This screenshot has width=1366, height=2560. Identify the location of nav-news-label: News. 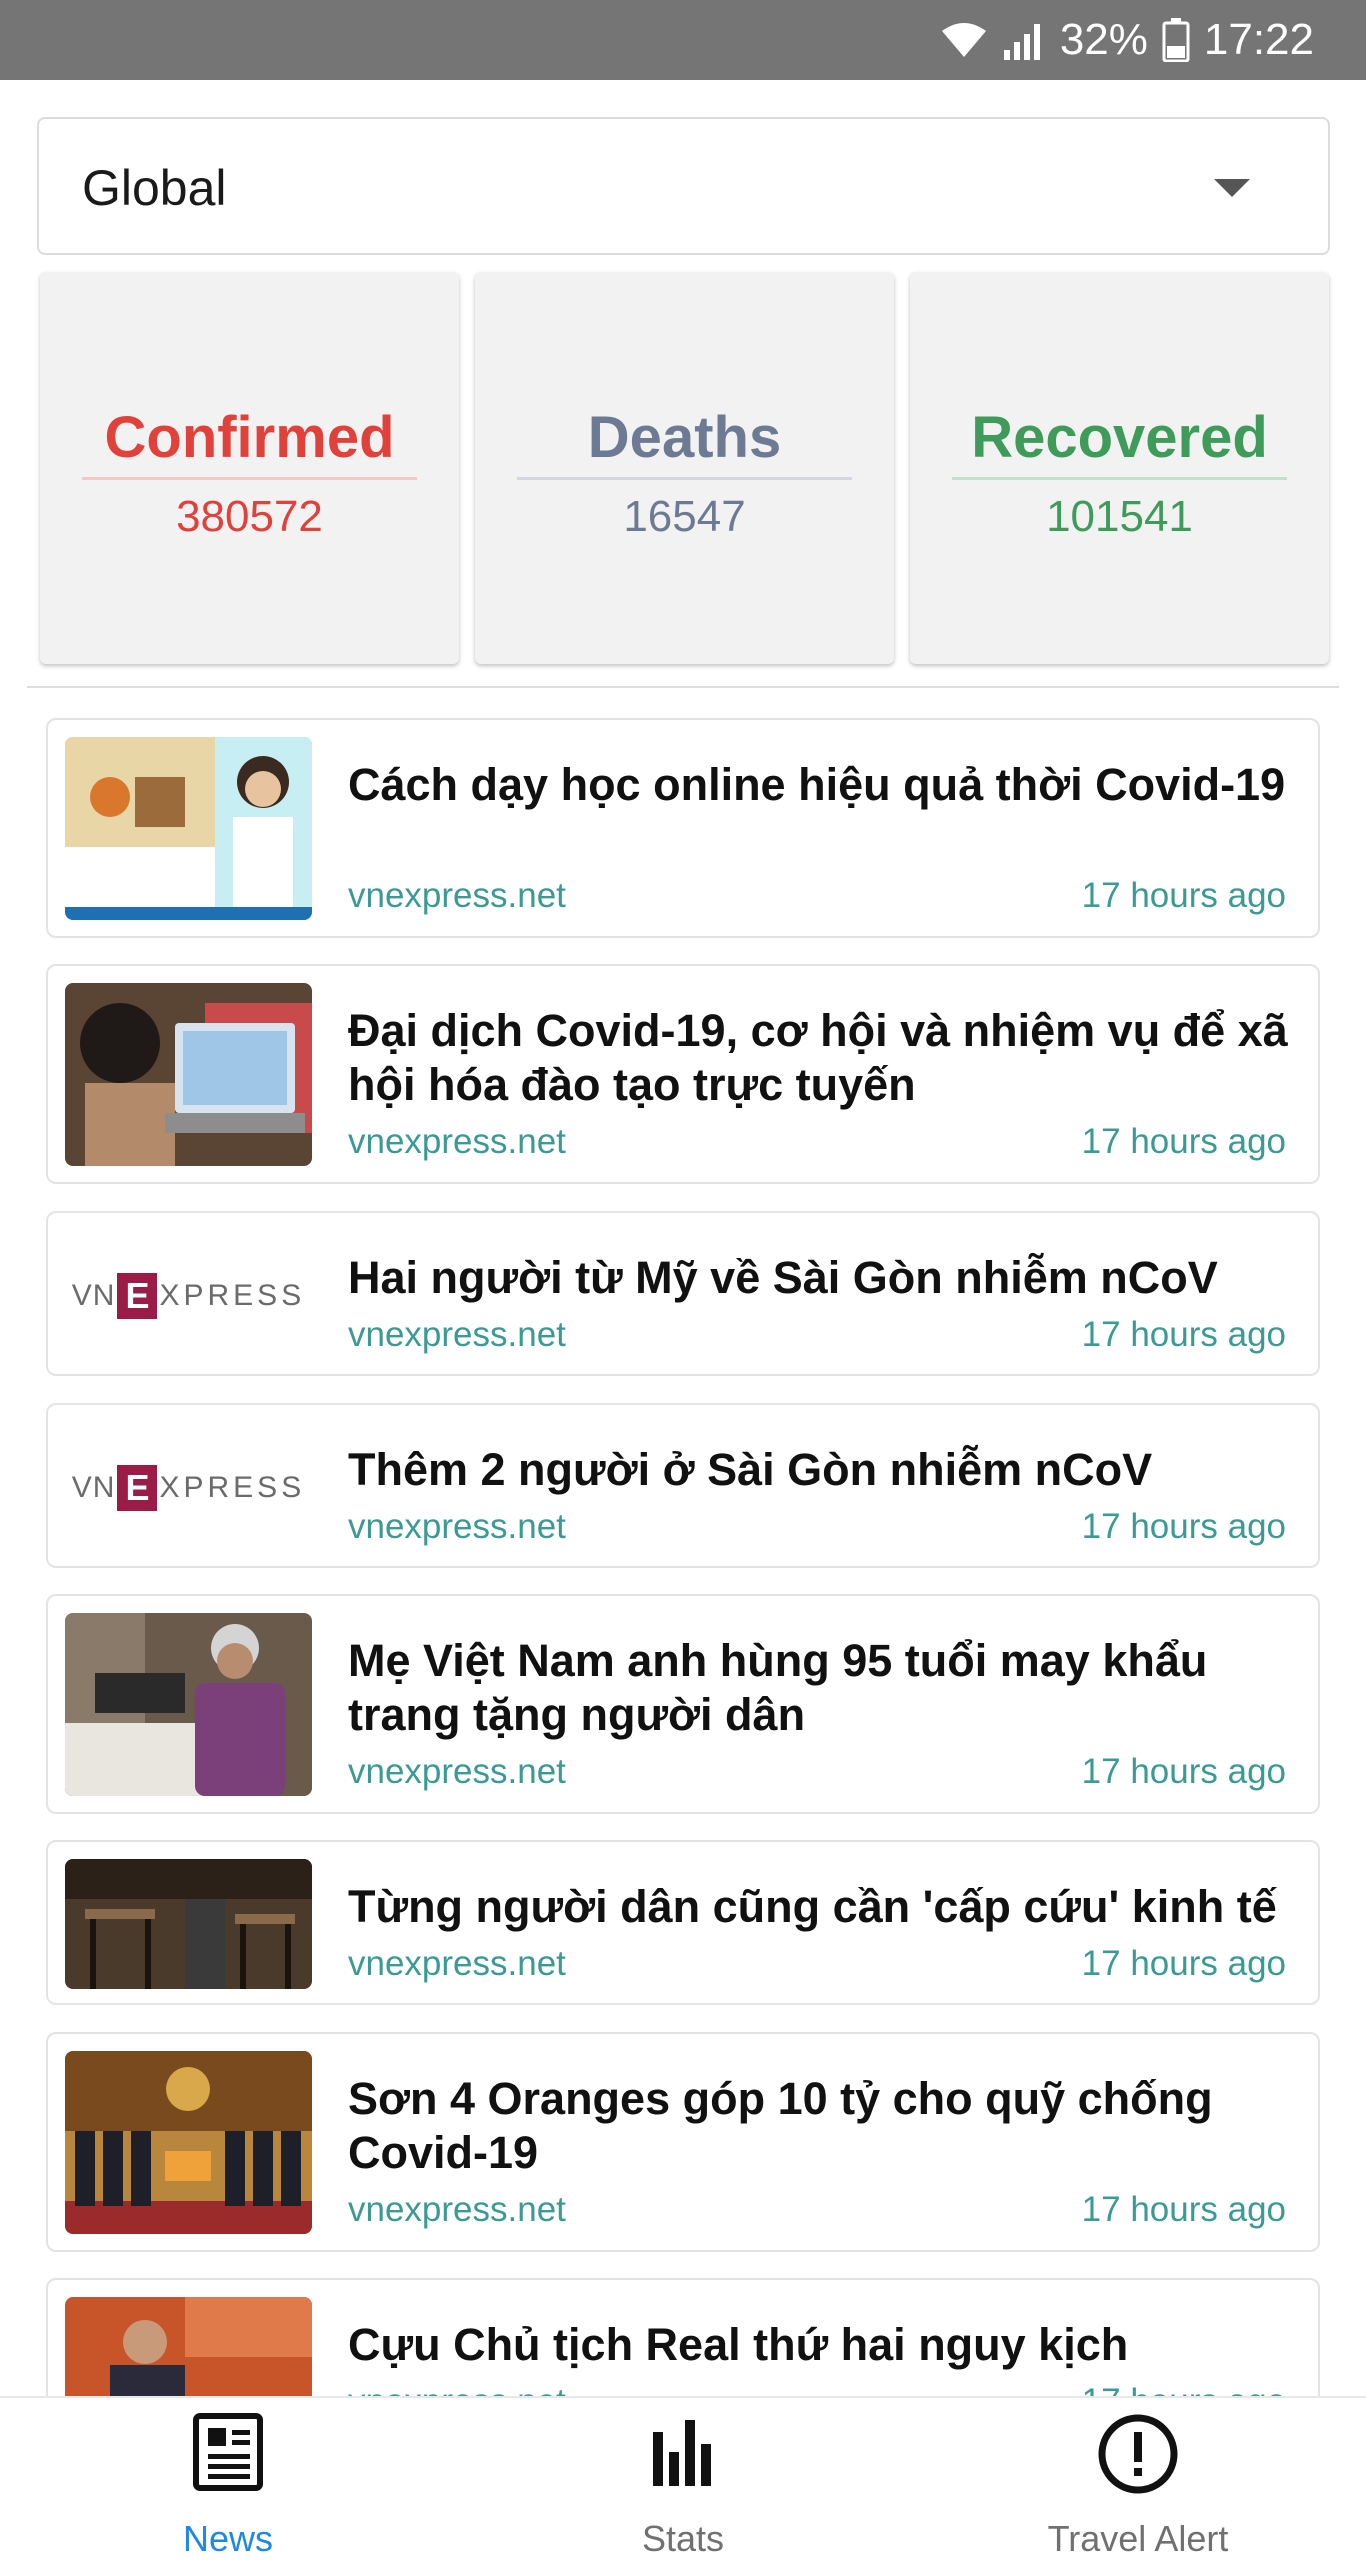
(228, 2538).